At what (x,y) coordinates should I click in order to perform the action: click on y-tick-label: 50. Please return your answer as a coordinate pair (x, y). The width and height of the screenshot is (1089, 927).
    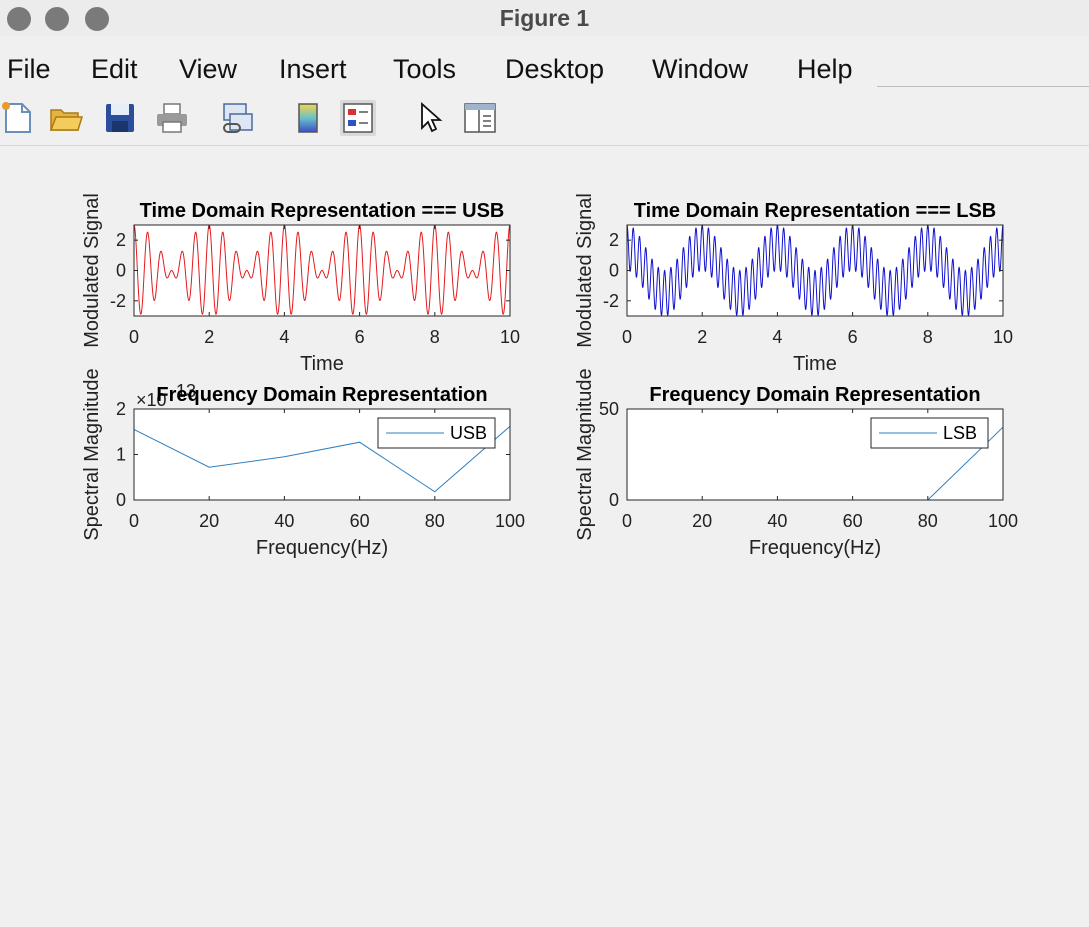
    Looking at the image, I should click on (609, 409).